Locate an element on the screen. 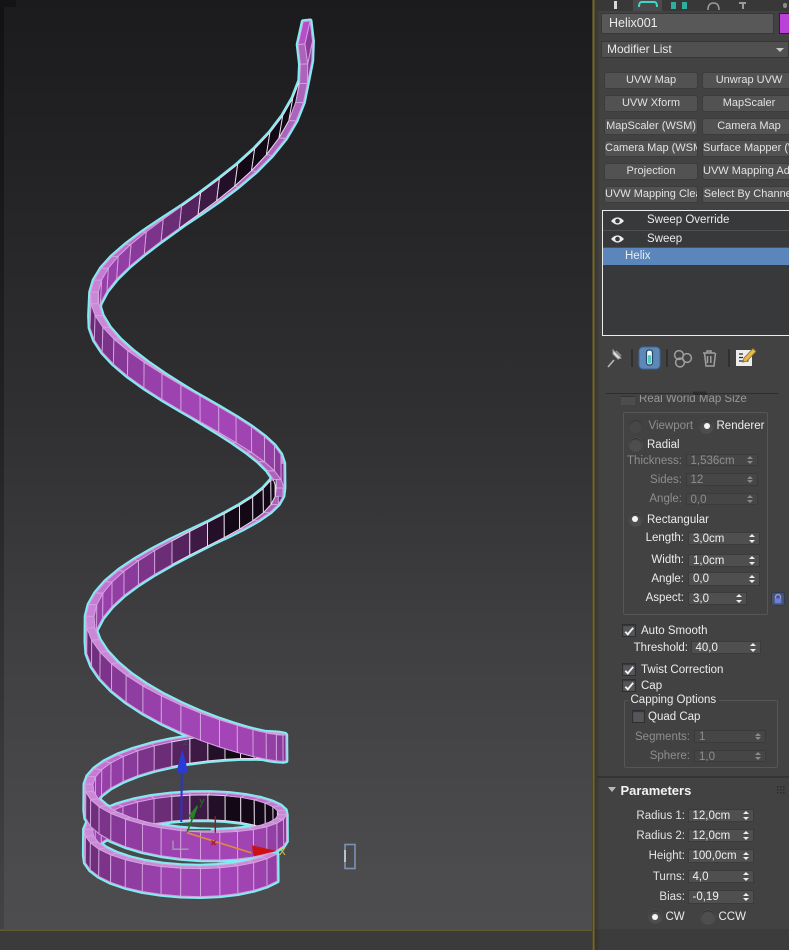 This screenshot has height=950, width=789. svg-text: z is located at coordinates (185, 742).